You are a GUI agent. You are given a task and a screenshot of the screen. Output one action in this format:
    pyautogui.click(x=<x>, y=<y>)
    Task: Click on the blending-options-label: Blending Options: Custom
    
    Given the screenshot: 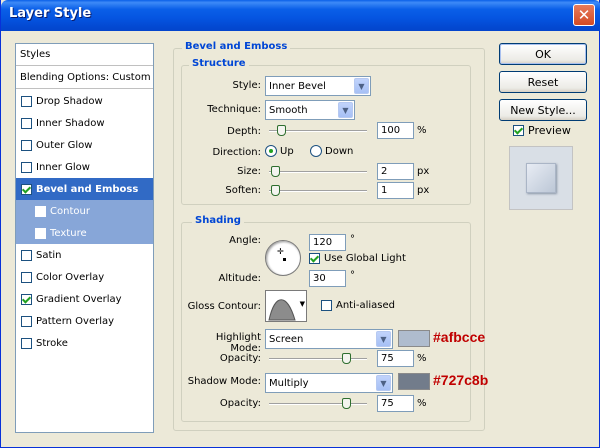 What is the action you would take?
    pyautogui.click(x=85, y=77)
    